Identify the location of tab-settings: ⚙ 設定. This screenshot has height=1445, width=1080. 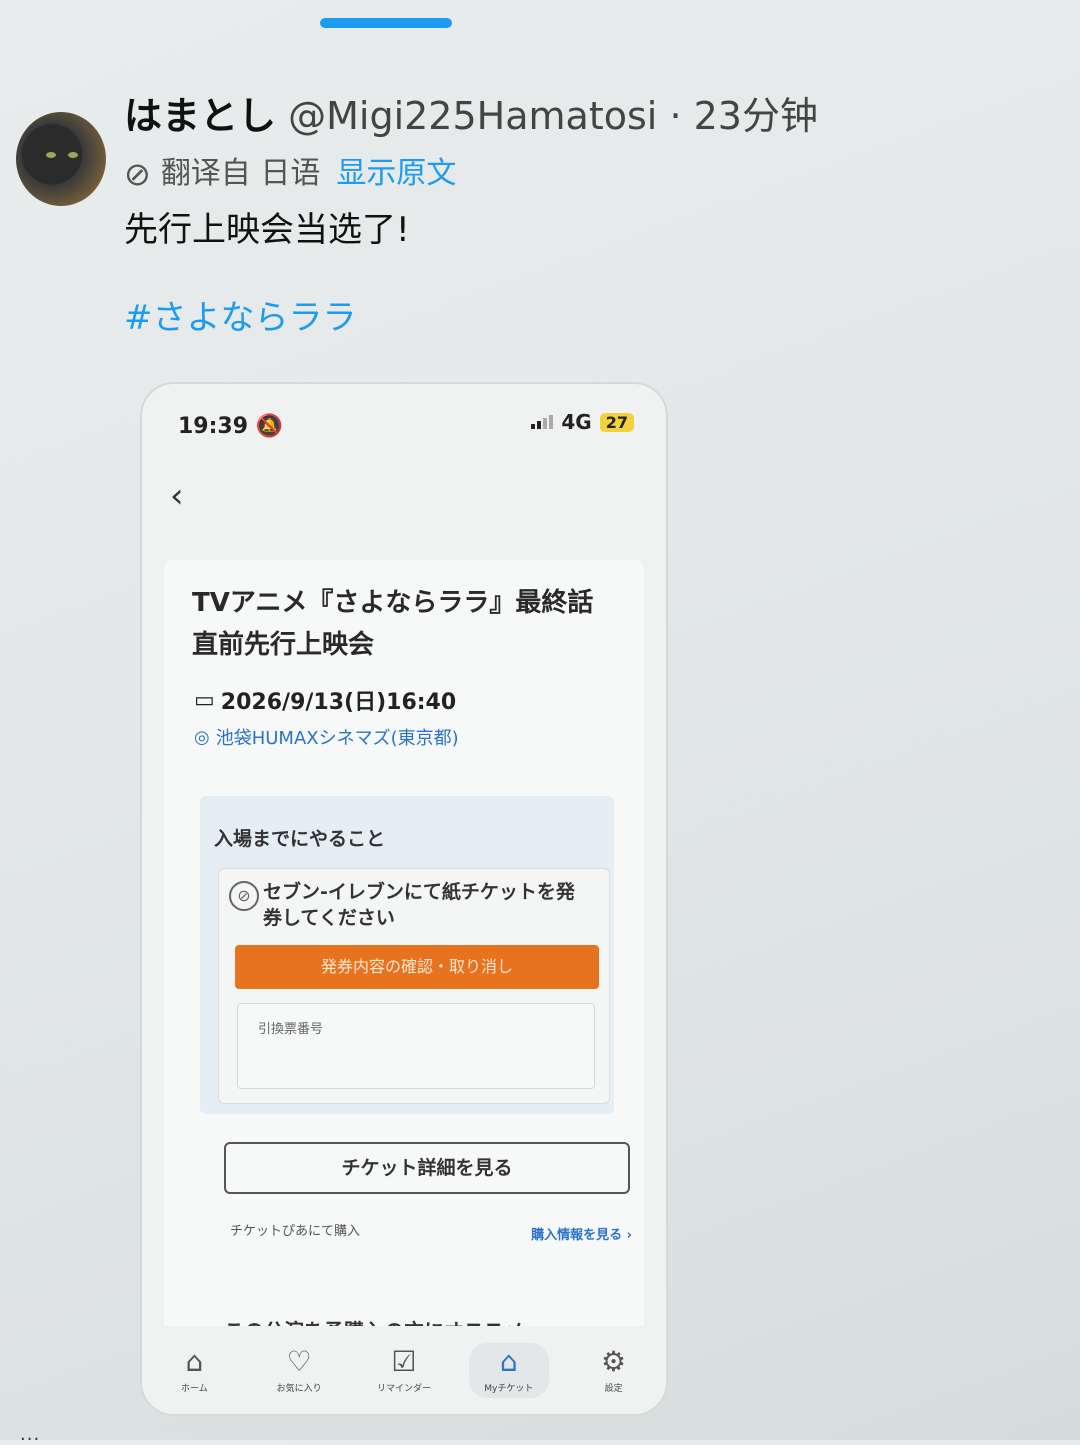
(614, 1369).